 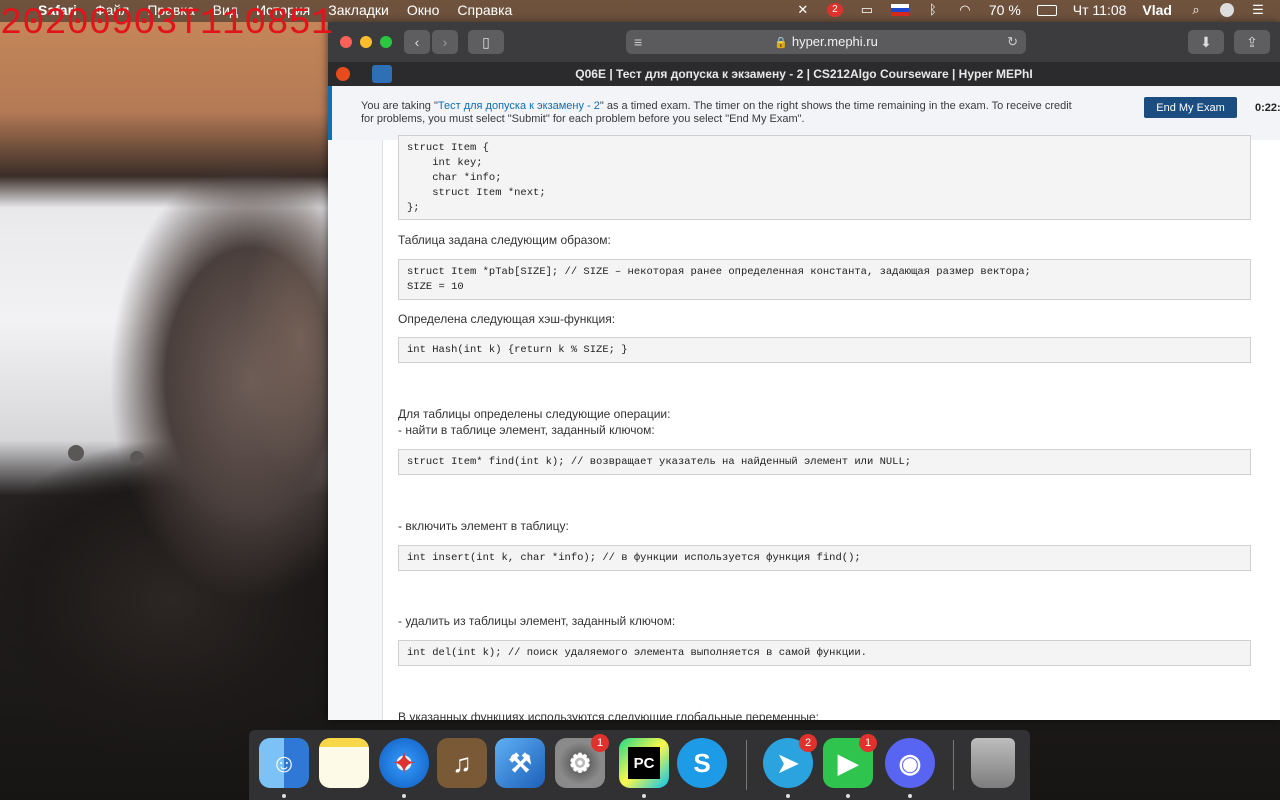 I want to click on guitar-icon: ♫, so click(x=462, y=763).